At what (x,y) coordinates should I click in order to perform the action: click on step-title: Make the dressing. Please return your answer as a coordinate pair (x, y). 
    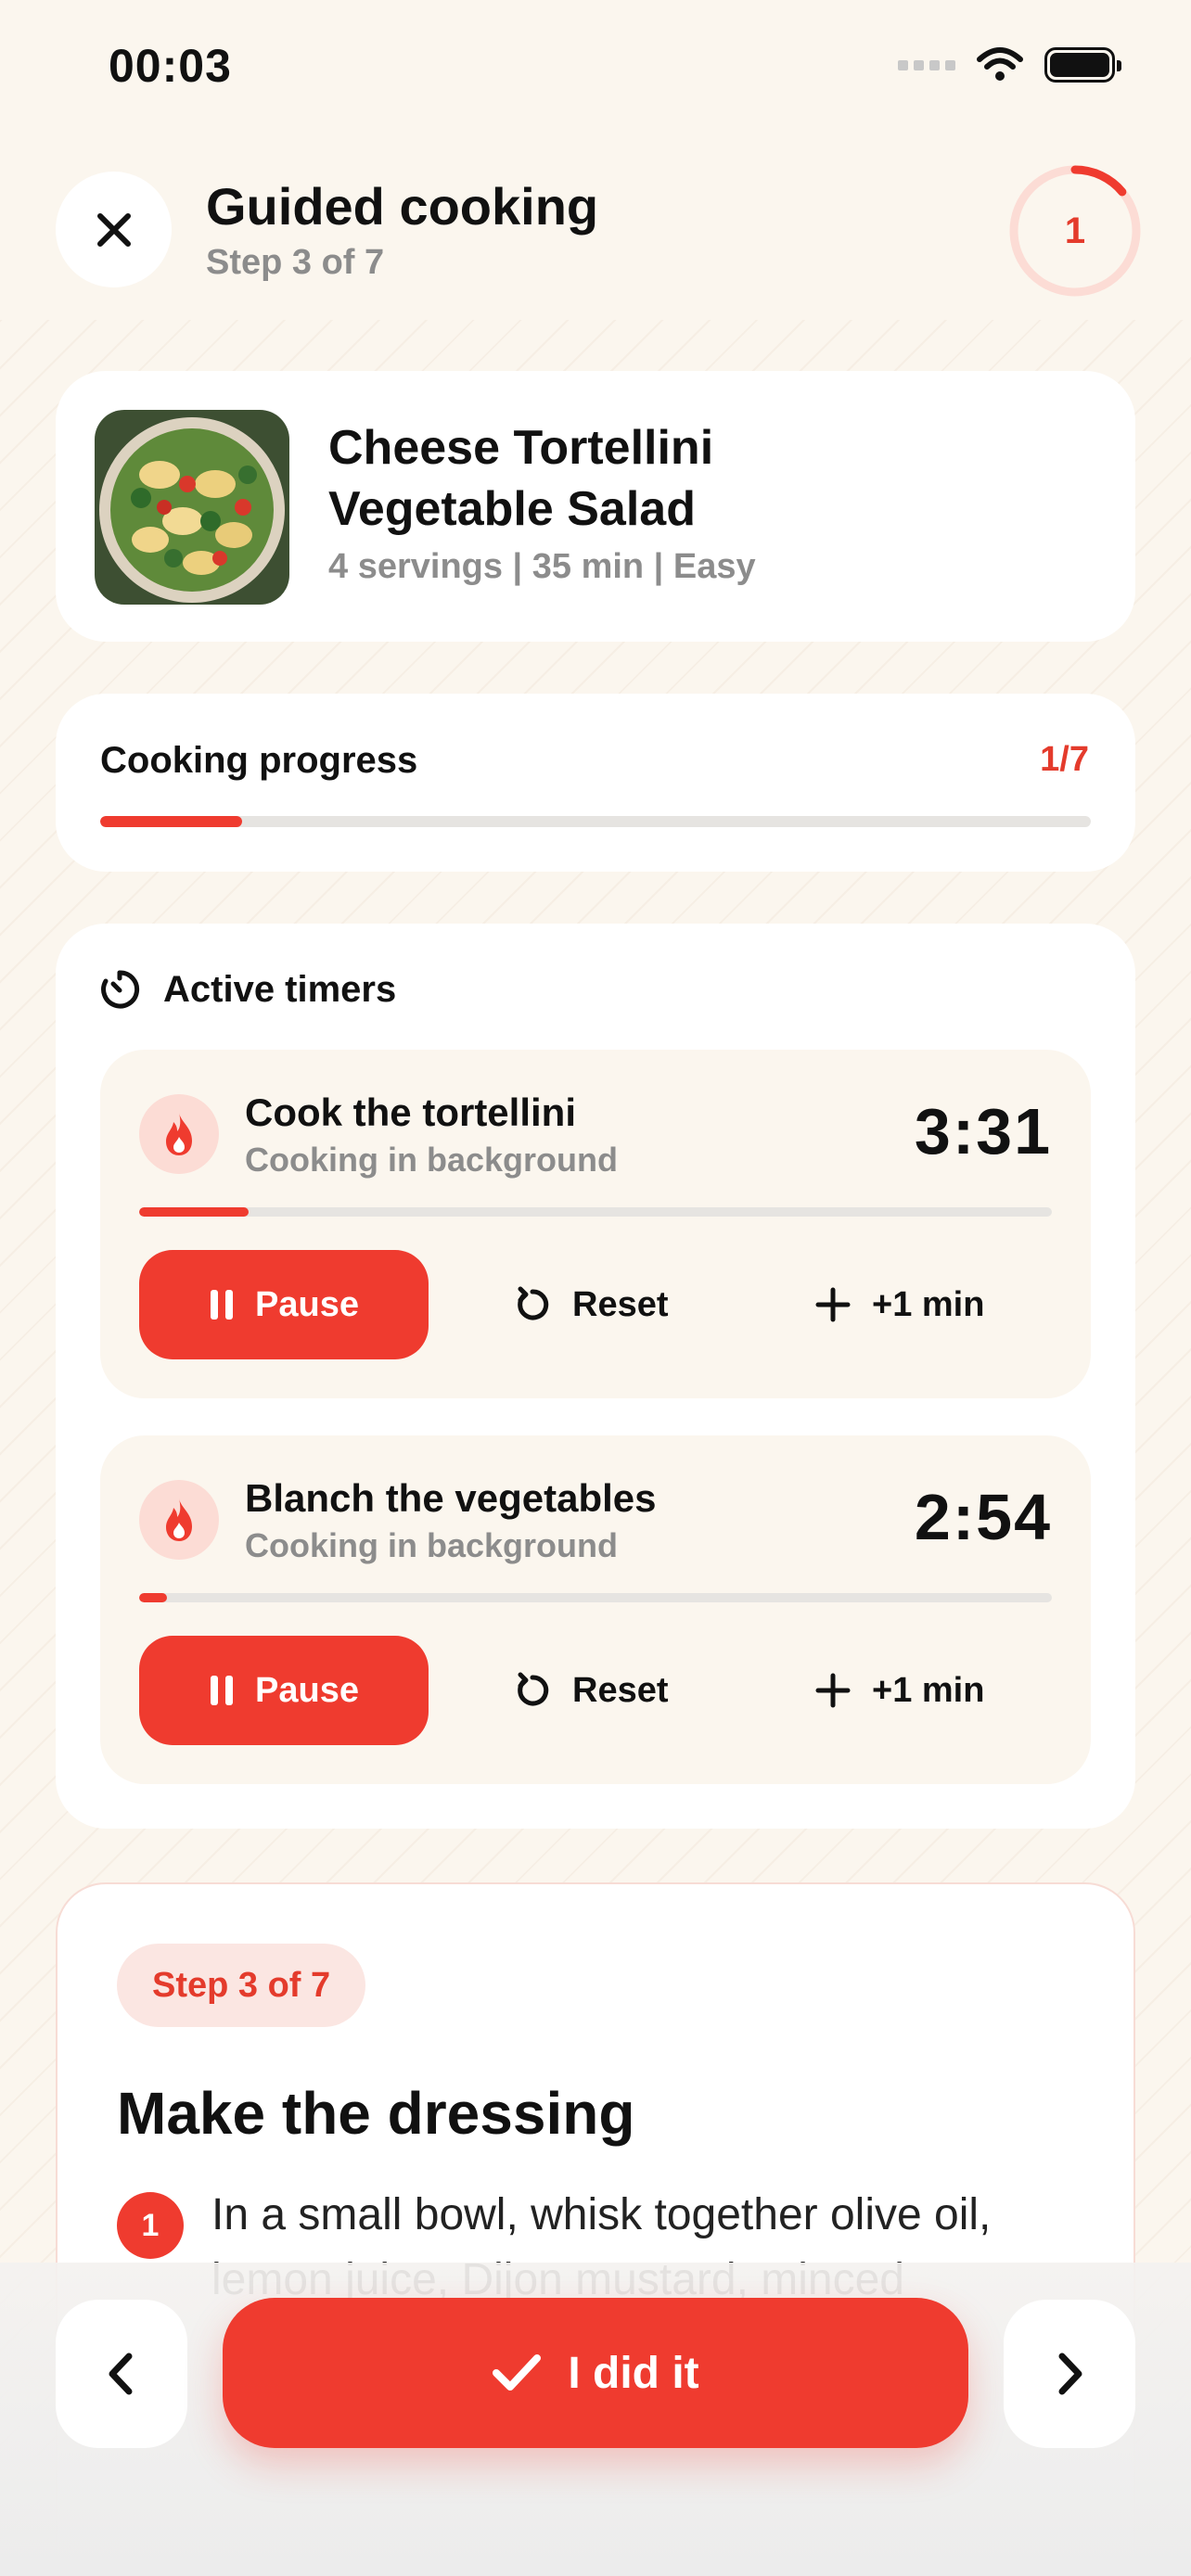
    Looking at the image, I should click on (376, 2113).